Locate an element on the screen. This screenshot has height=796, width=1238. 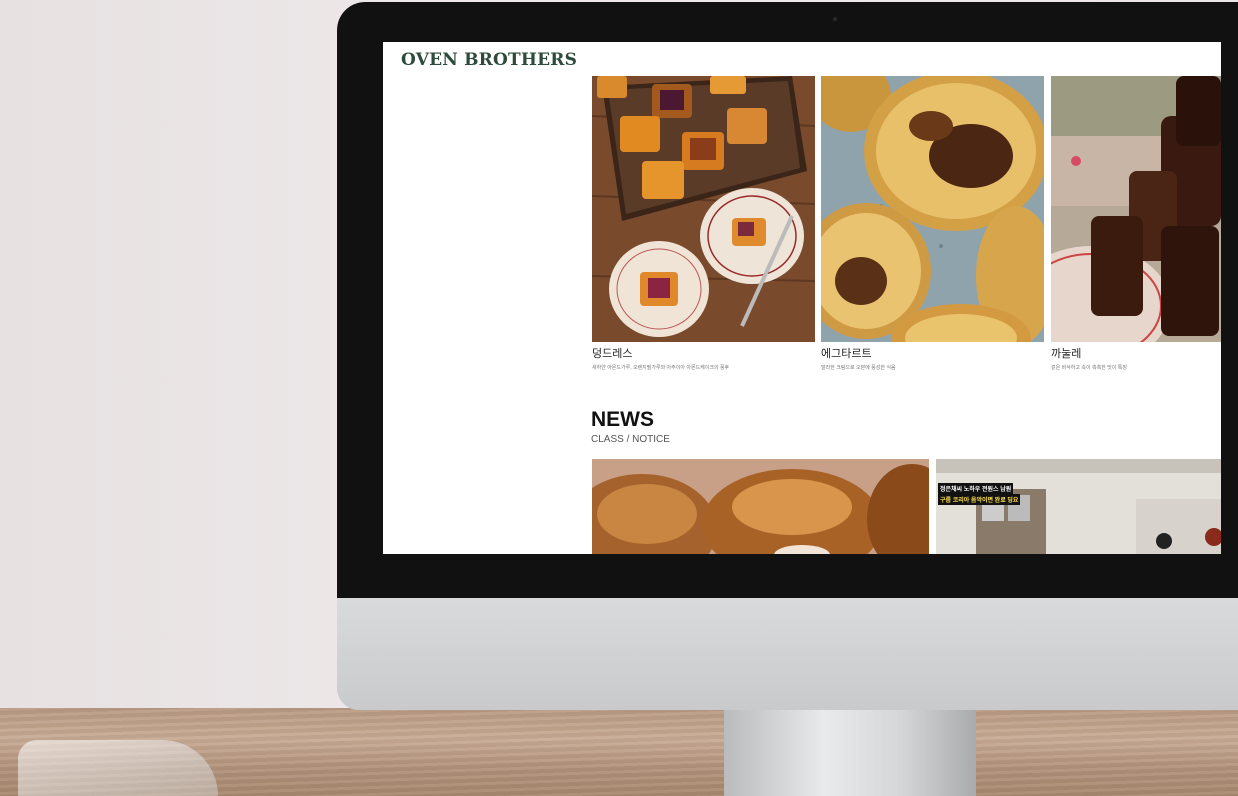
product-title: 까눌레 is located at coordinates (1066, 353).